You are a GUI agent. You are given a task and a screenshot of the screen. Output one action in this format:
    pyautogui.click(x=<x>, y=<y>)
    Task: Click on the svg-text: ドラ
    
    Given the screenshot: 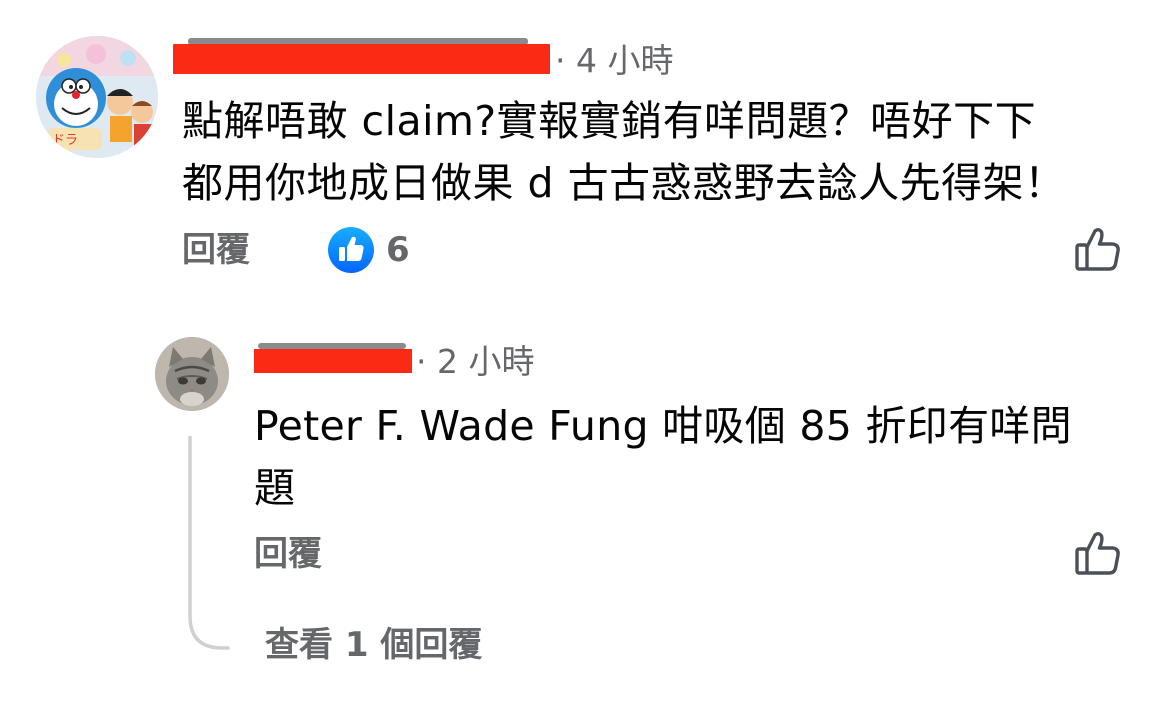 What is the action you would take?
    pyautogui.click(x=65, y=140)
    